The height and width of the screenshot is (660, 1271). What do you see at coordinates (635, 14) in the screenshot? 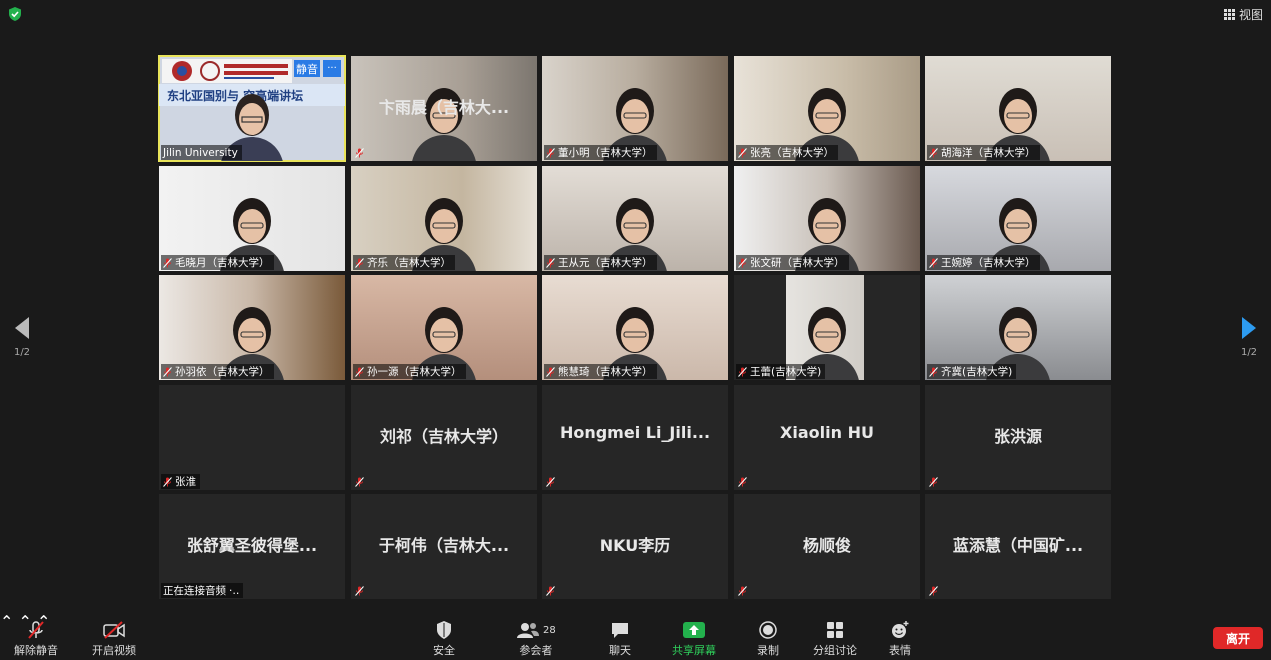
I see `top-bar: 视图` at bounding box center [635, 14].